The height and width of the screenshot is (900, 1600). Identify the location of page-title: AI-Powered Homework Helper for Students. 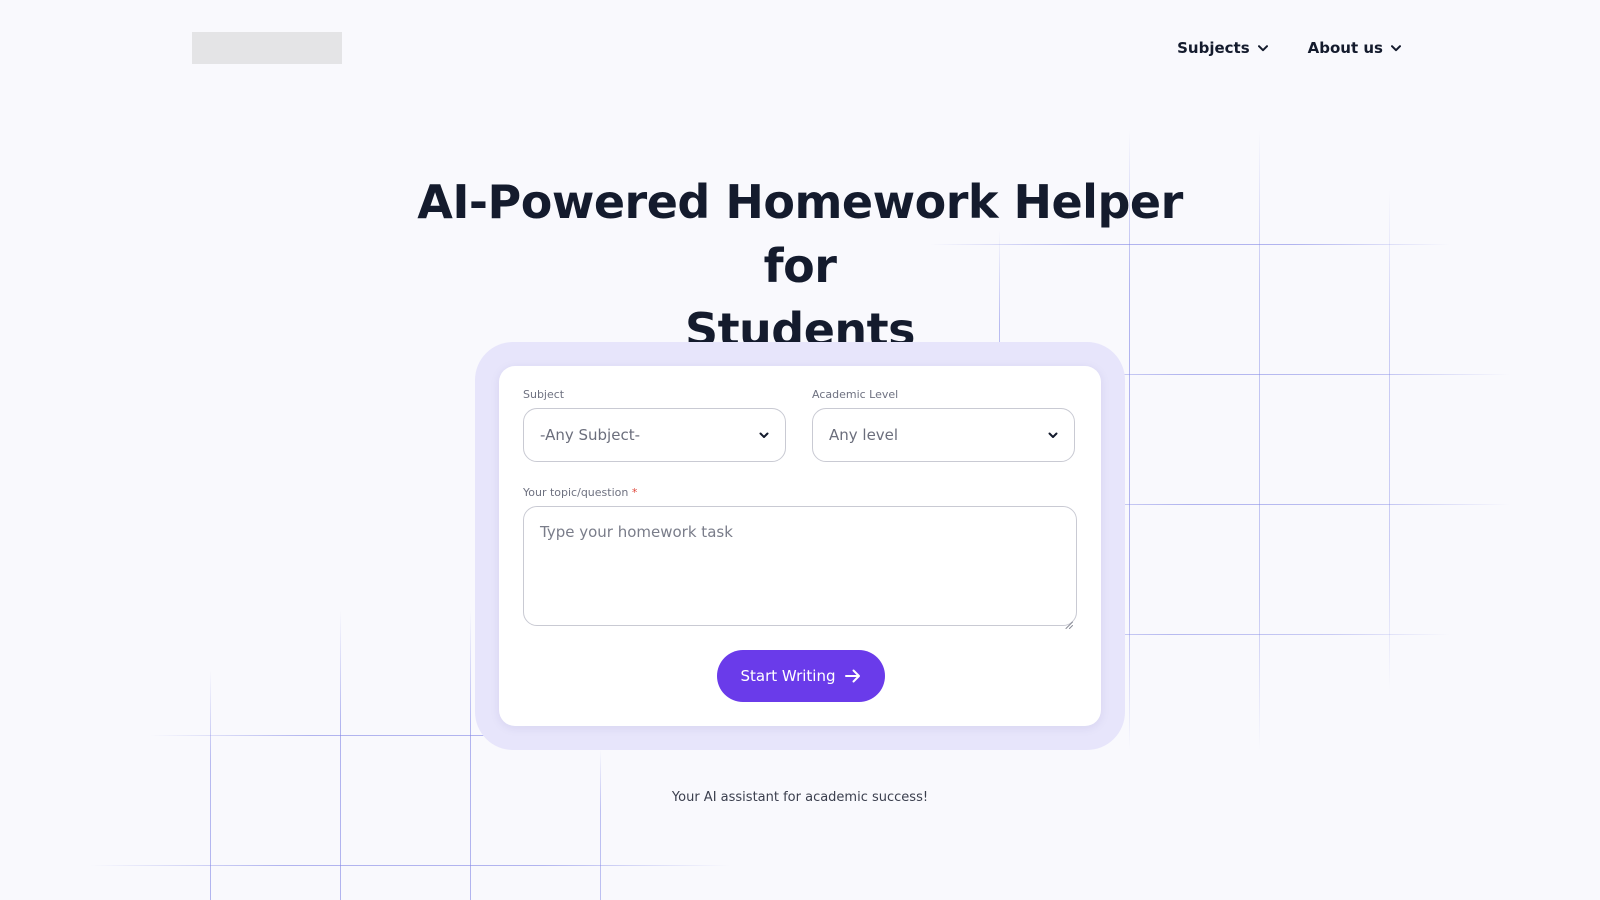
(800, 266).